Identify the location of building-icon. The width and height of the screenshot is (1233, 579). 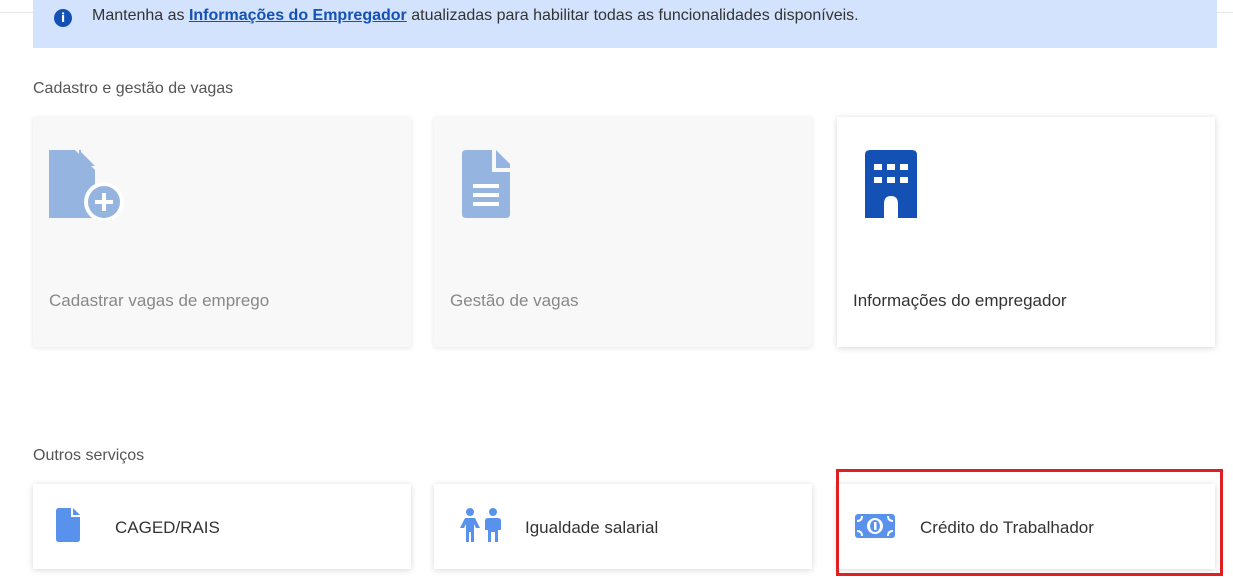
(891, 187).